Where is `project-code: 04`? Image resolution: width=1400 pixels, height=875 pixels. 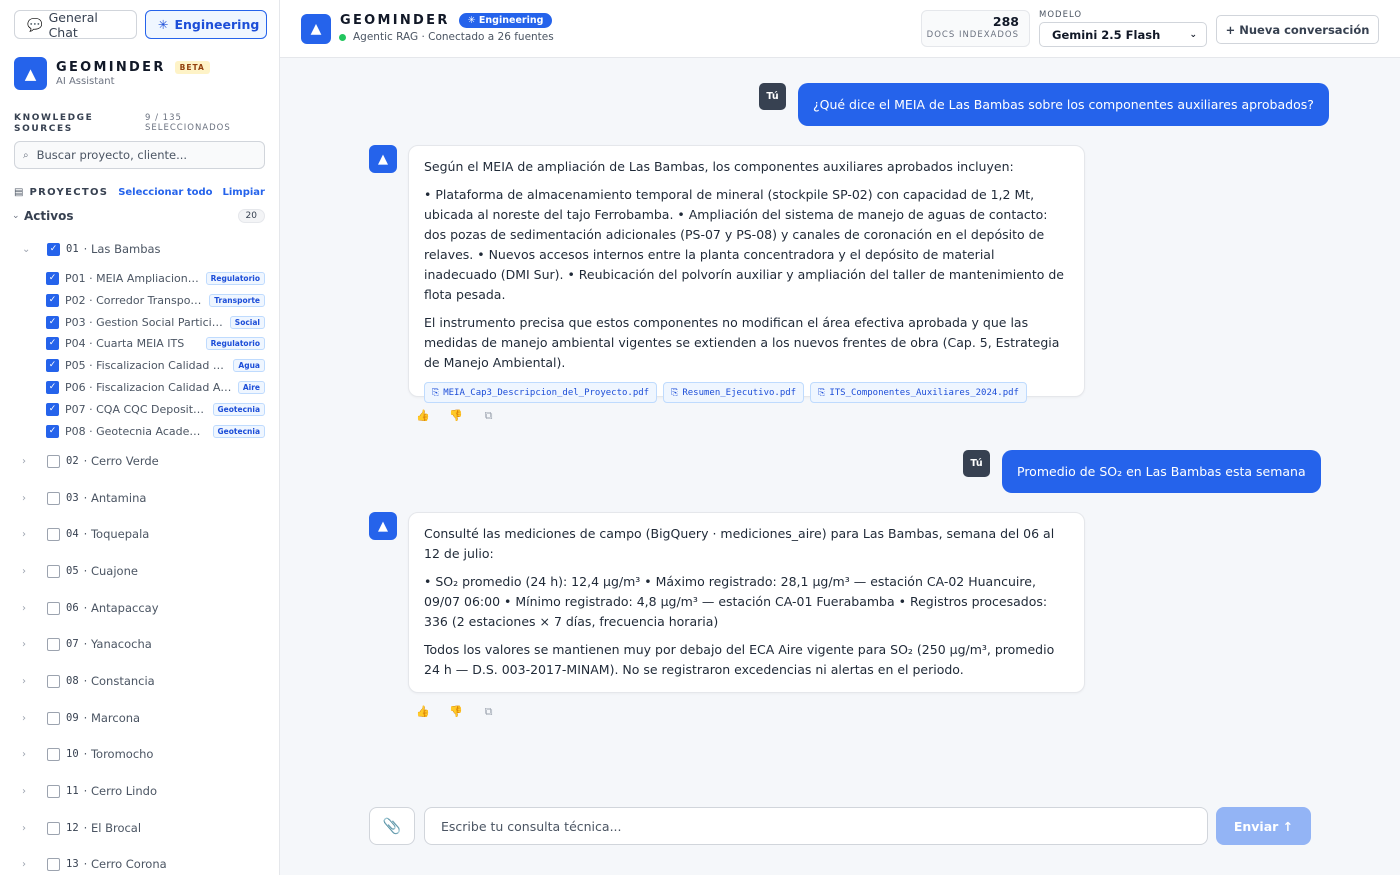 project-code: 04 is located at coordinates (72, 534).